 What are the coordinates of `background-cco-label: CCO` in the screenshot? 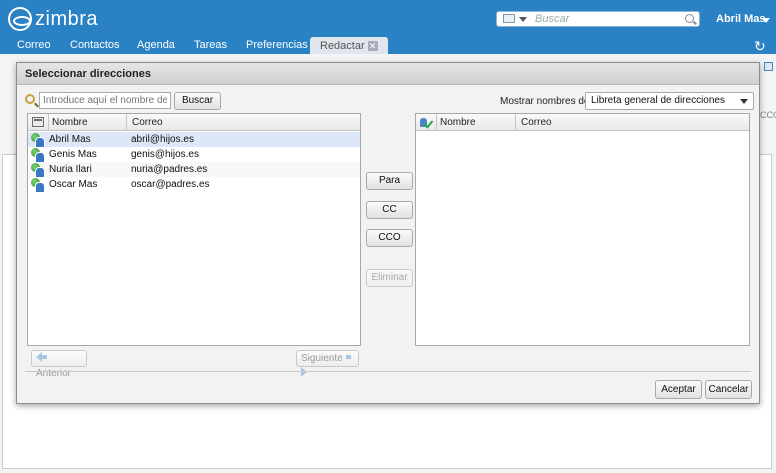 It's located at (768, 115).